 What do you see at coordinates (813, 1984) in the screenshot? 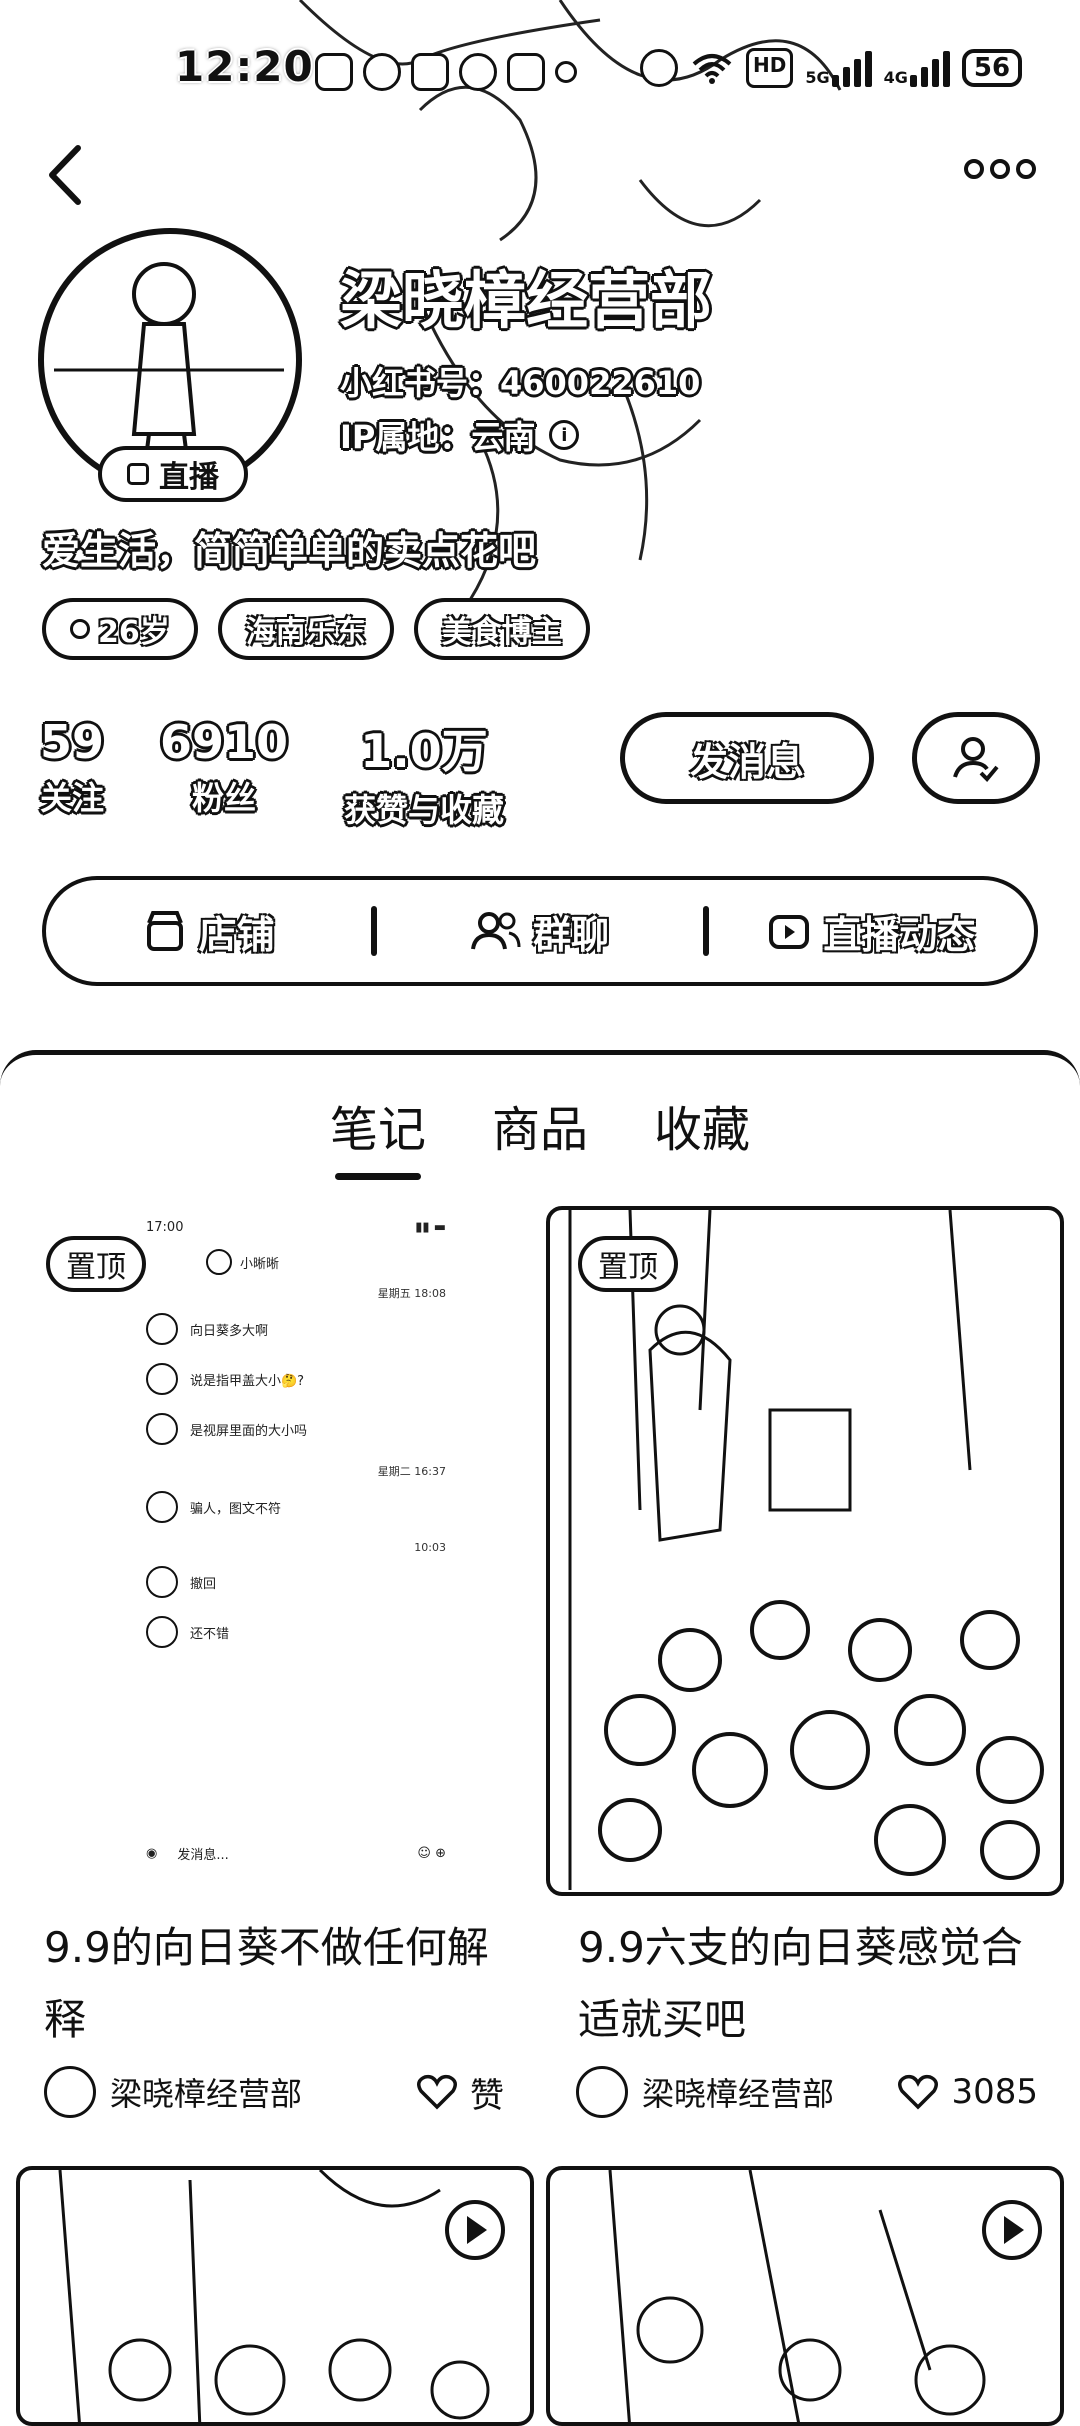
I see `note-title: 9.9六支的向日葵感觉合适就买吧` at bounding box center [813, 1984].